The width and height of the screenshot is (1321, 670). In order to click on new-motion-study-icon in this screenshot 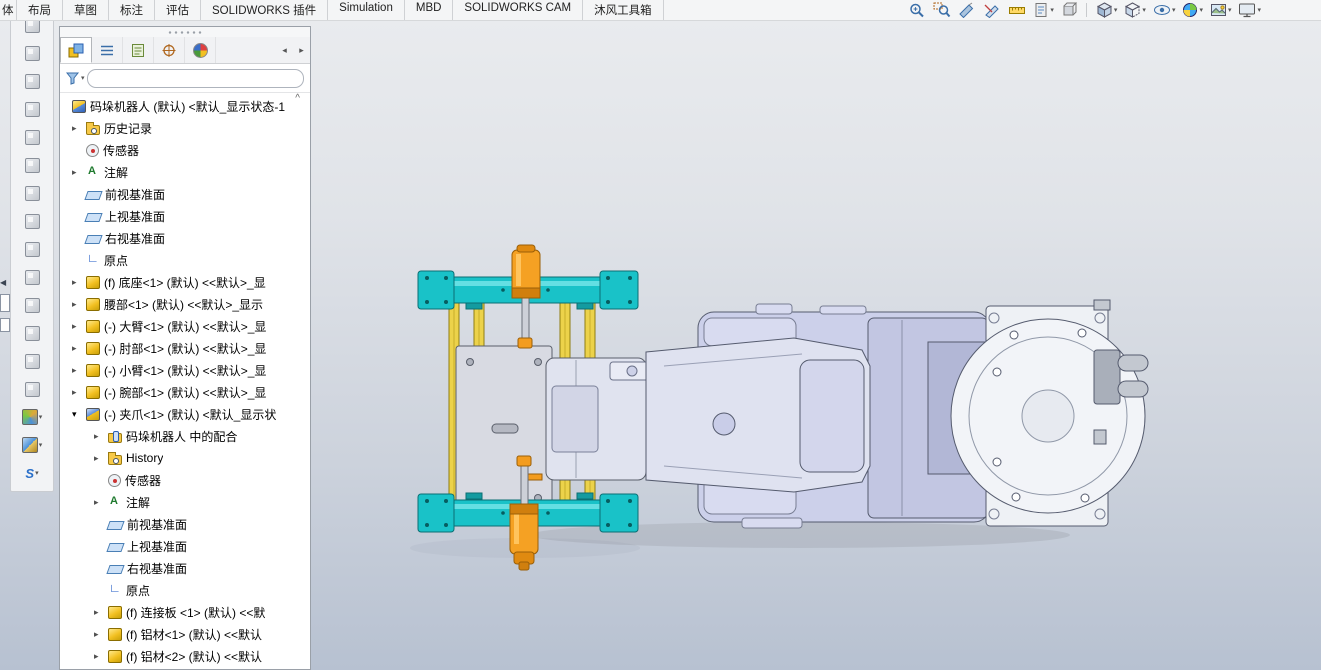, I will do `click(32, 249)`.